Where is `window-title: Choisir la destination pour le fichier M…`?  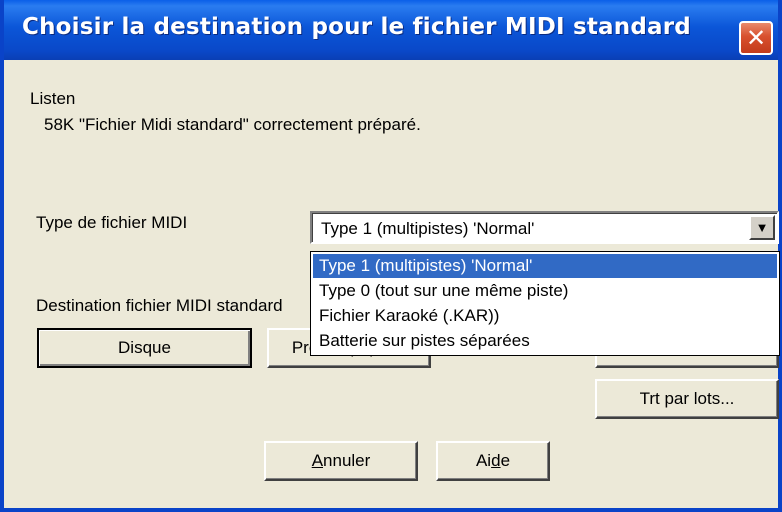 window-title: Choisir la destination pour le fichier M… is located at coordinates (356, 27).